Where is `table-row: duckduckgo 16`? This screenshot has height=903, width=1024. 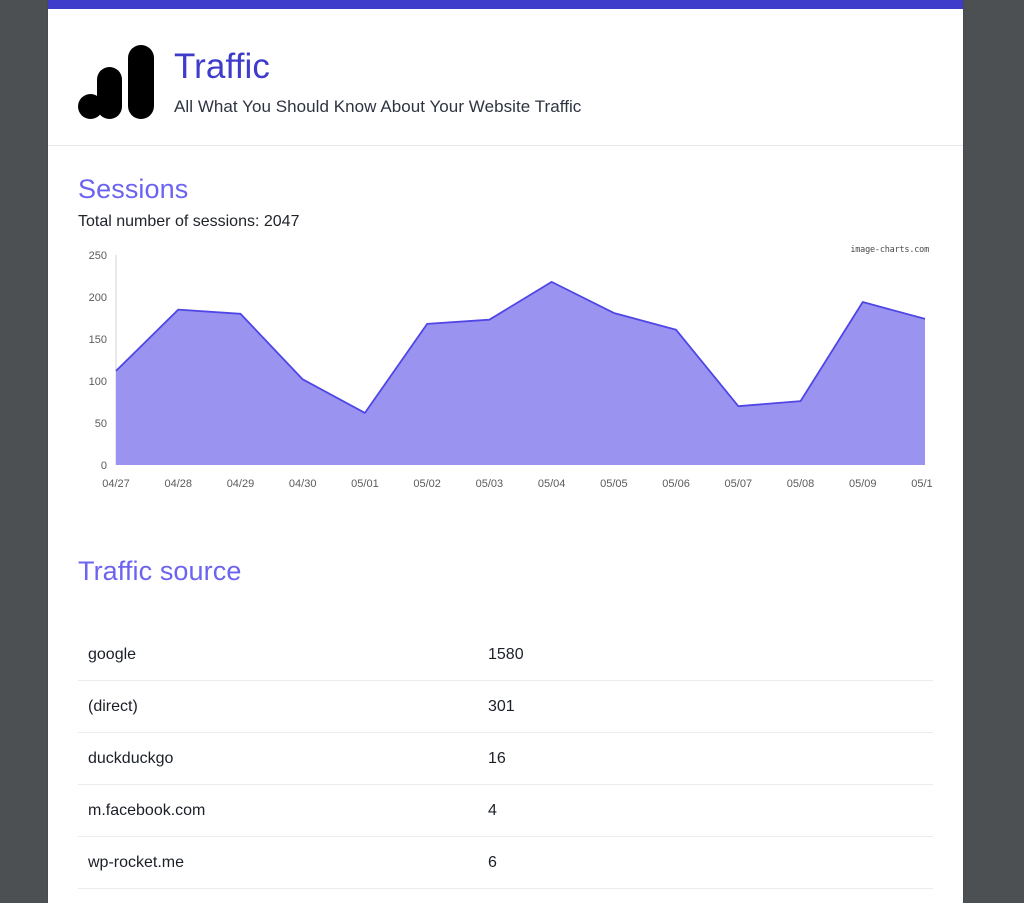 table-row: duckduckgo 16 is located at coordinates (505, 758).